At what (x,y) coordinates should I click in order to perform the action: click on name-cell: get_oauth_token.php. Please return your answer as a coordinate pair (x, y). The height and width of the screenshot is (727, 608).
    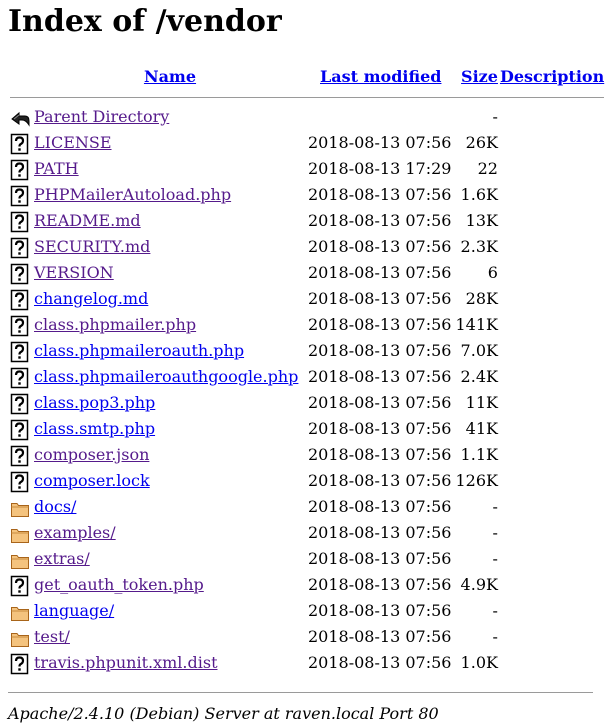
    Looking at the image, I should click on (170, 585).